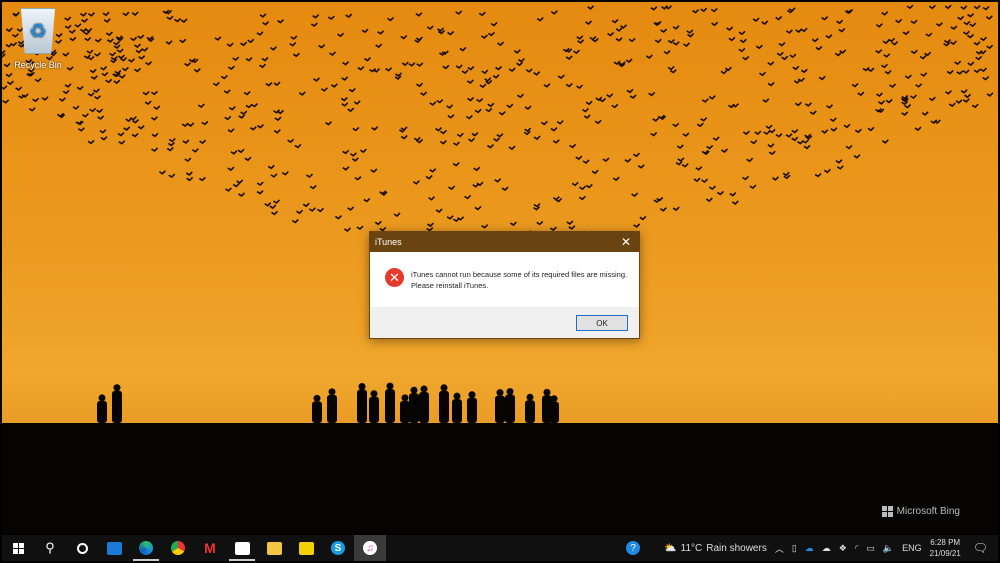 Image resolution: width=1000 pixels, height=563 pixels. I want to click on taskbar-store, so click(242, 548).